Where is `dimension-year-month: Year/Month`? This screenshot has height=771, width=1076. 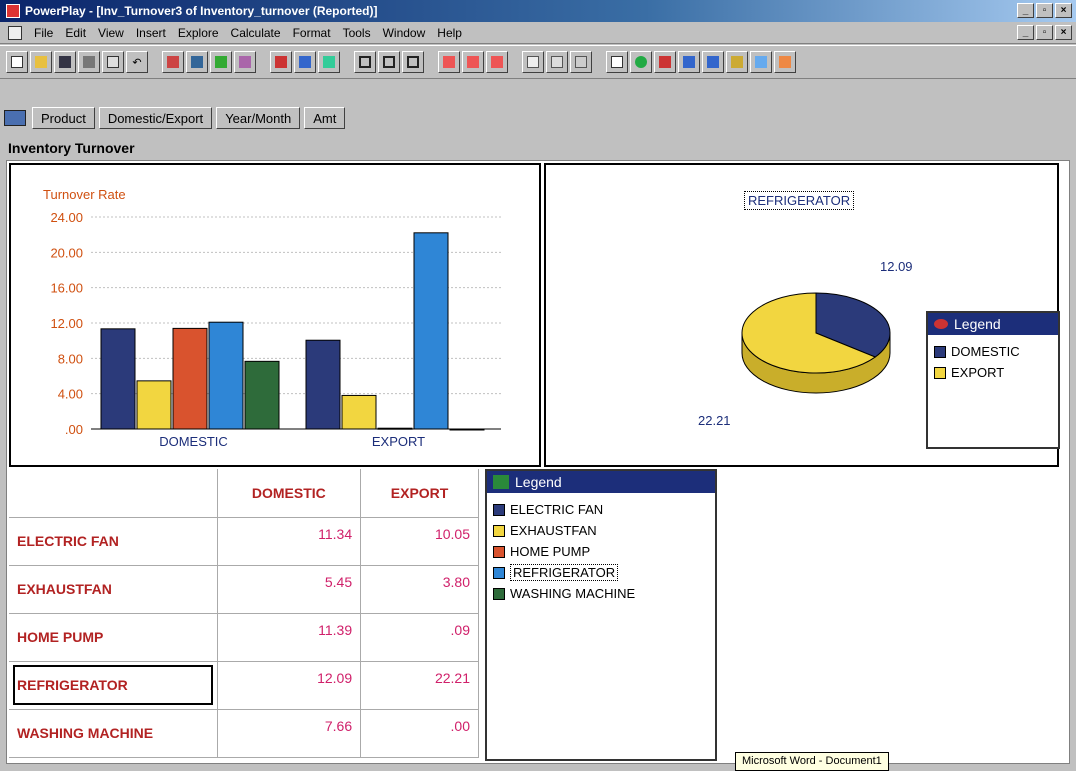 dimension-year-month: Year/Month is located at coordinates (258, 118).